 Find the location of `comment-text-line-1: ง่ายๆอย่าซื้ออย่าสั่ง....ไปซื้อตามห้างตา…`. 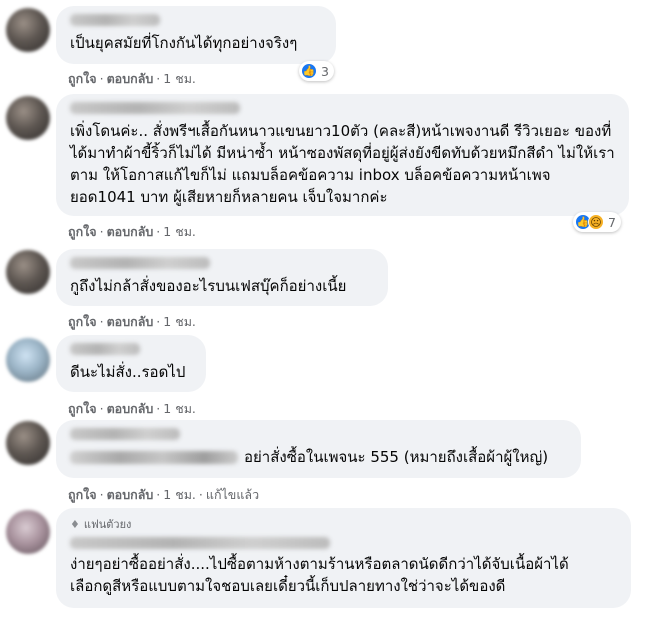

comment-text-line-1: ง่ายๆอย่าซื้ออย่าสั่ง....ไปซื้อตามห้างตา… is located at coordinates (319, 564).